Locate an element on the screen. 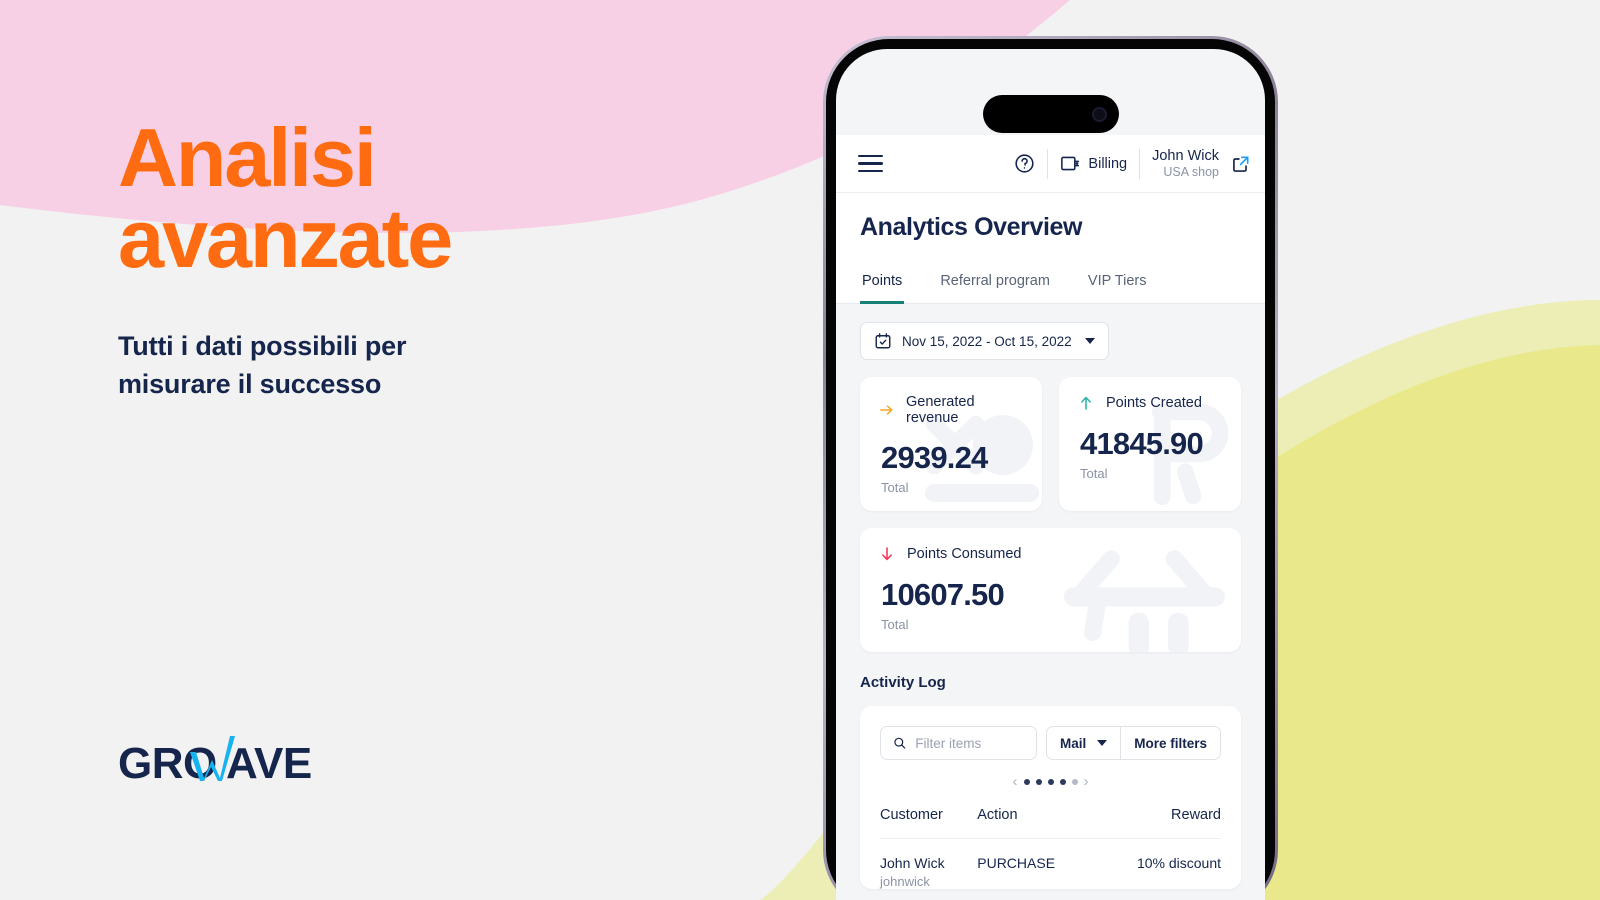  activity-log-filters: Mail More filters is located at coordinates (1050, 743).